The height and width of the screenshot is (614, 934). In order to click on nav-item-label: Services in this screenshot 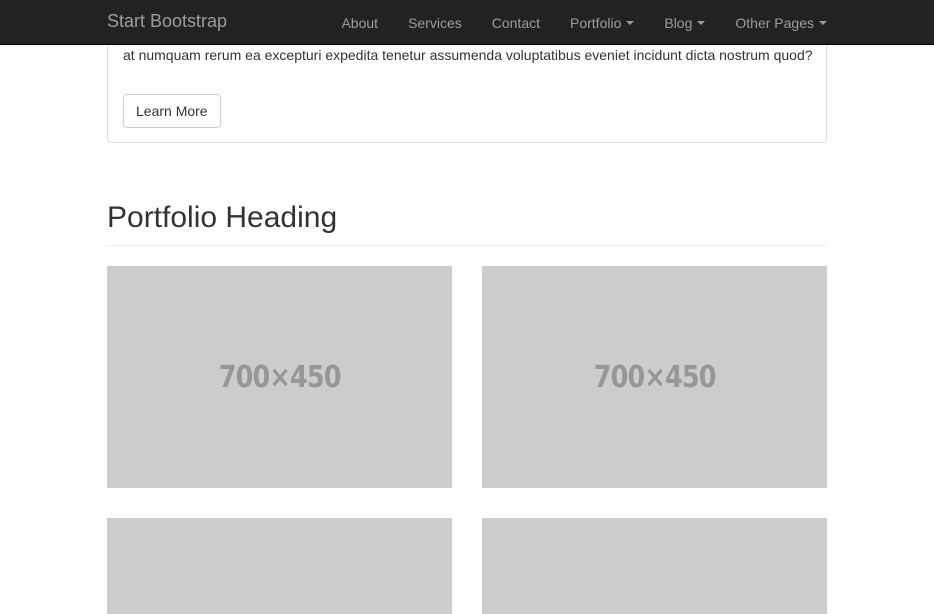, I will do `click(435, 22)`.